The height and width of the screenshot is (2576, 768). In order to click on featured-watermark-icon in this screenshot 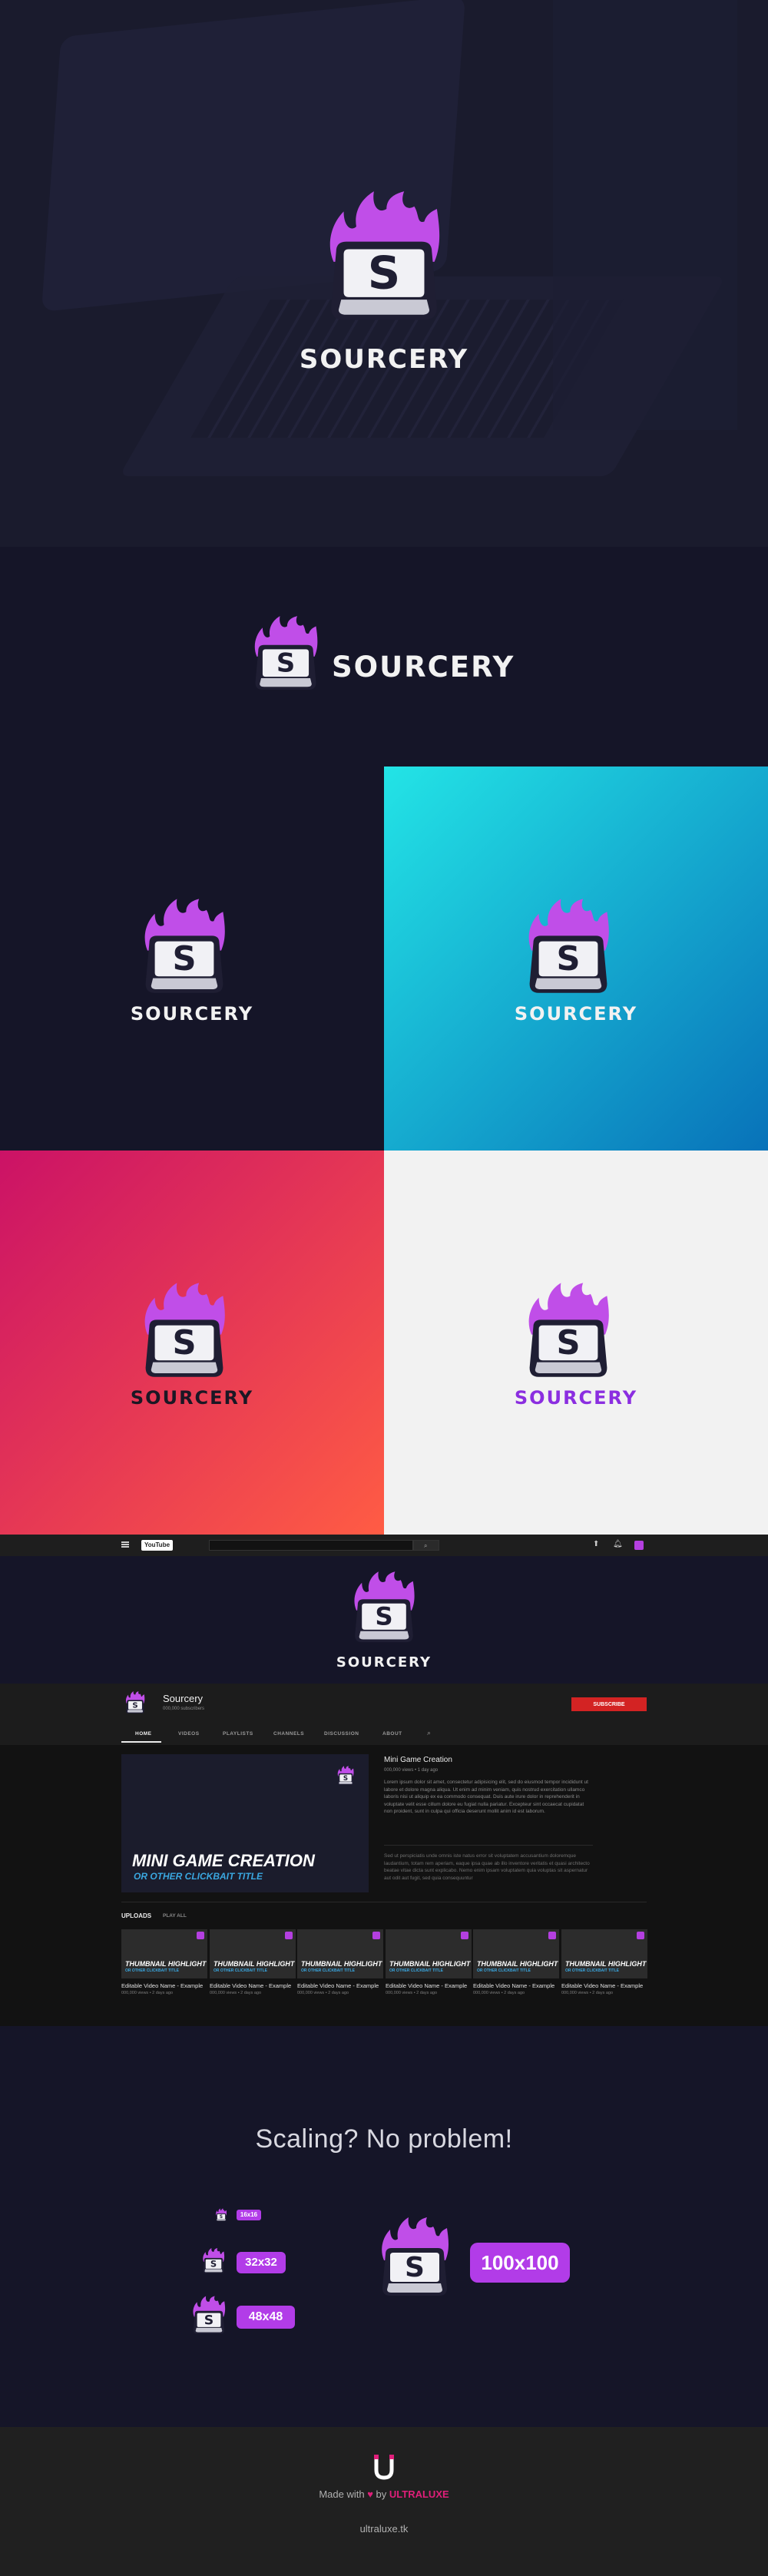, I will do `click(345, 1775)`.